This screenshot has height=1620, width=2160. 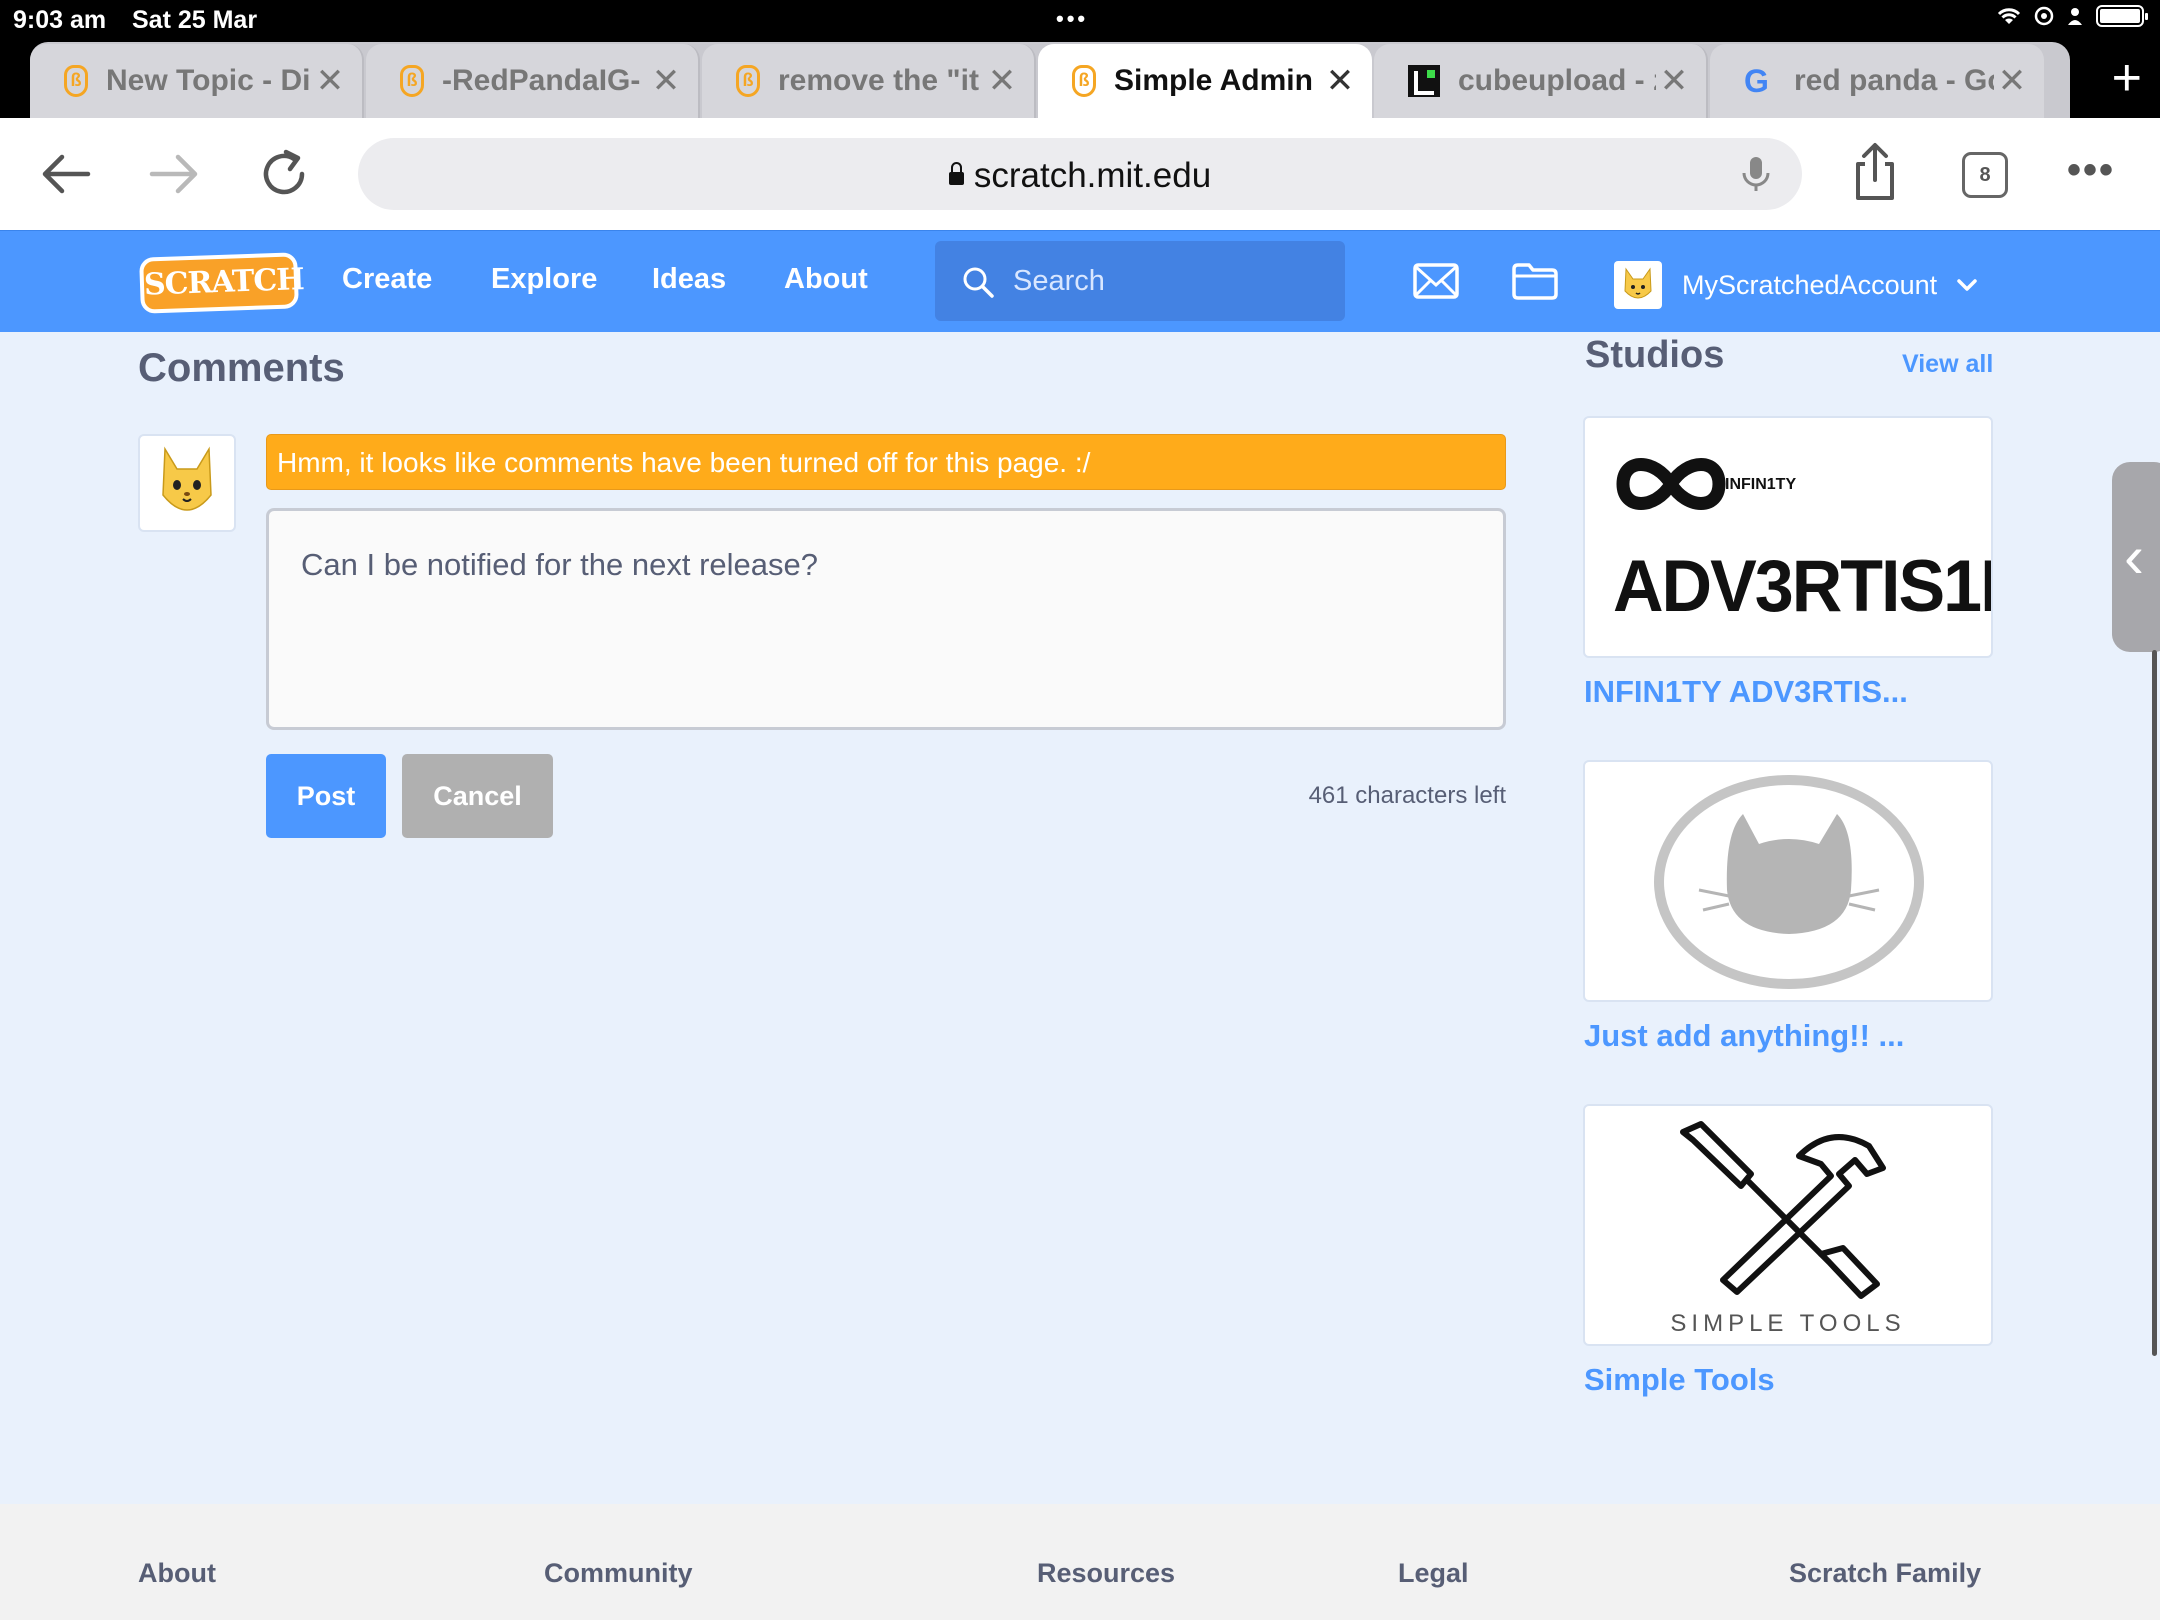 What do you see at coordinates (1557, 80) in the screenshot?
I see `tab-title: cubeupload - z` at bounding box center [1557, 80].